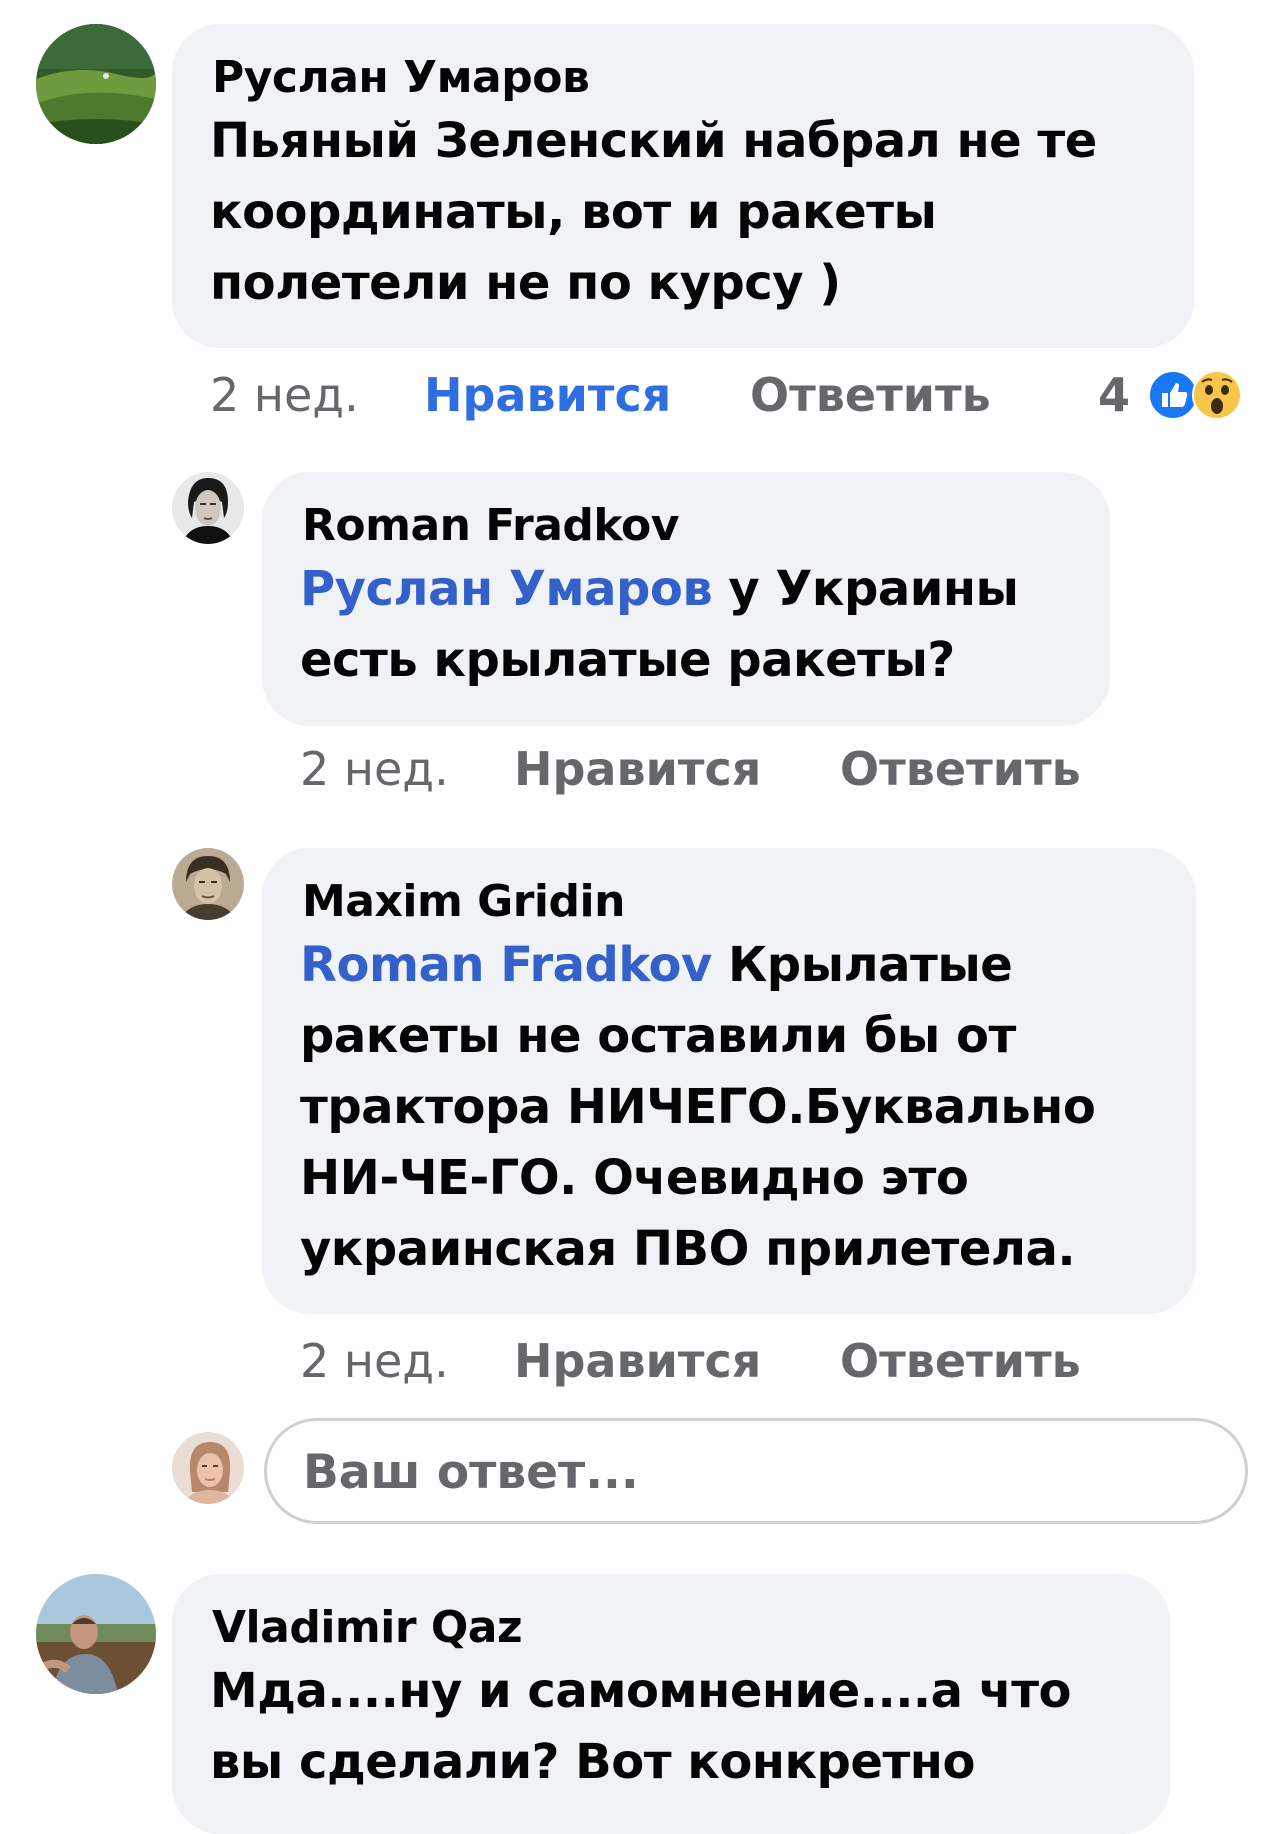 This screenshot has height=1834, width=1282. Describe the element at coordinates (506, 965) in the screenshot. I see `mention-link: Roman Fradkov` at that location.